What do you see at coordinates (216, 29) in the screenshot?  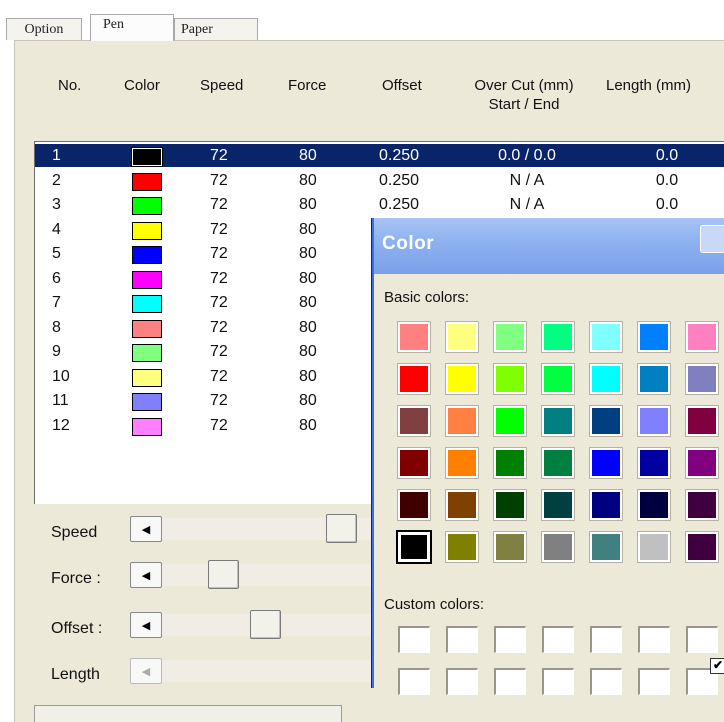 I see `tab-paper: Paper` at bounding box center [216, 29].